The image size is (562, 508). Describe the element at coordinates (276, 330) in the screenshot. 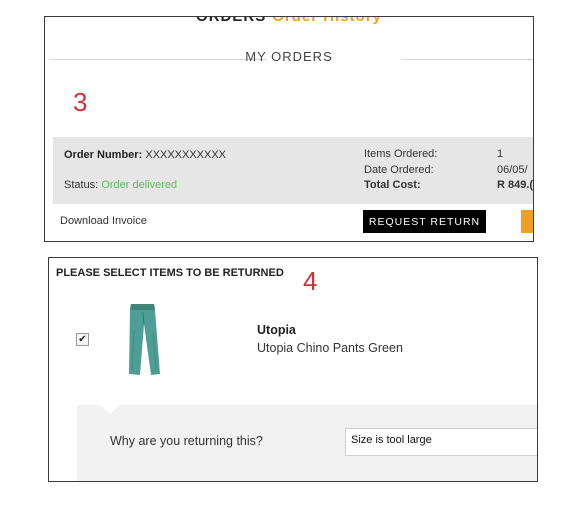

I see `product-name: Utopia` at that location.